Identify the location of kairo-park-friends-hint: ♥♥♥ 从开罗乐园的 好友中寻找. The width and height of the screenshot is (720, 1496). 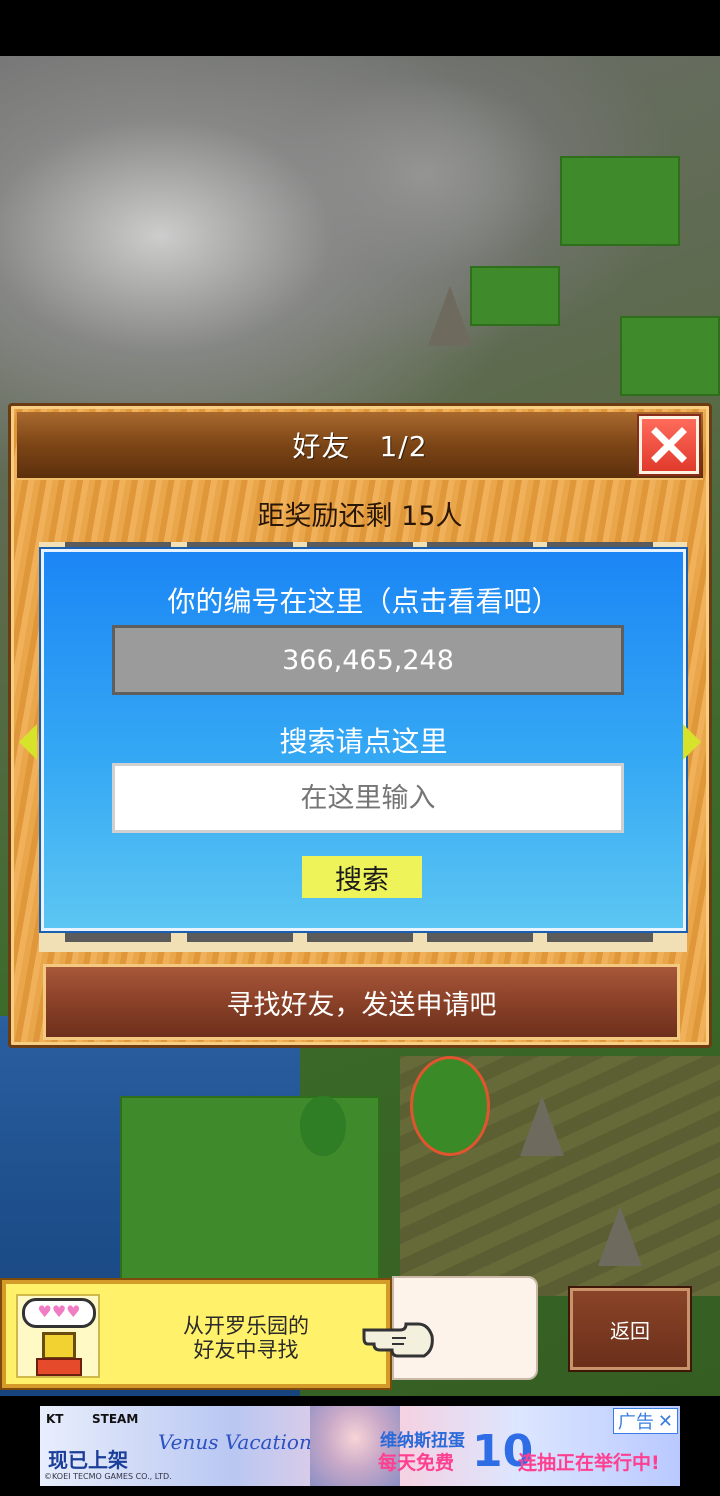
(217, 1334).